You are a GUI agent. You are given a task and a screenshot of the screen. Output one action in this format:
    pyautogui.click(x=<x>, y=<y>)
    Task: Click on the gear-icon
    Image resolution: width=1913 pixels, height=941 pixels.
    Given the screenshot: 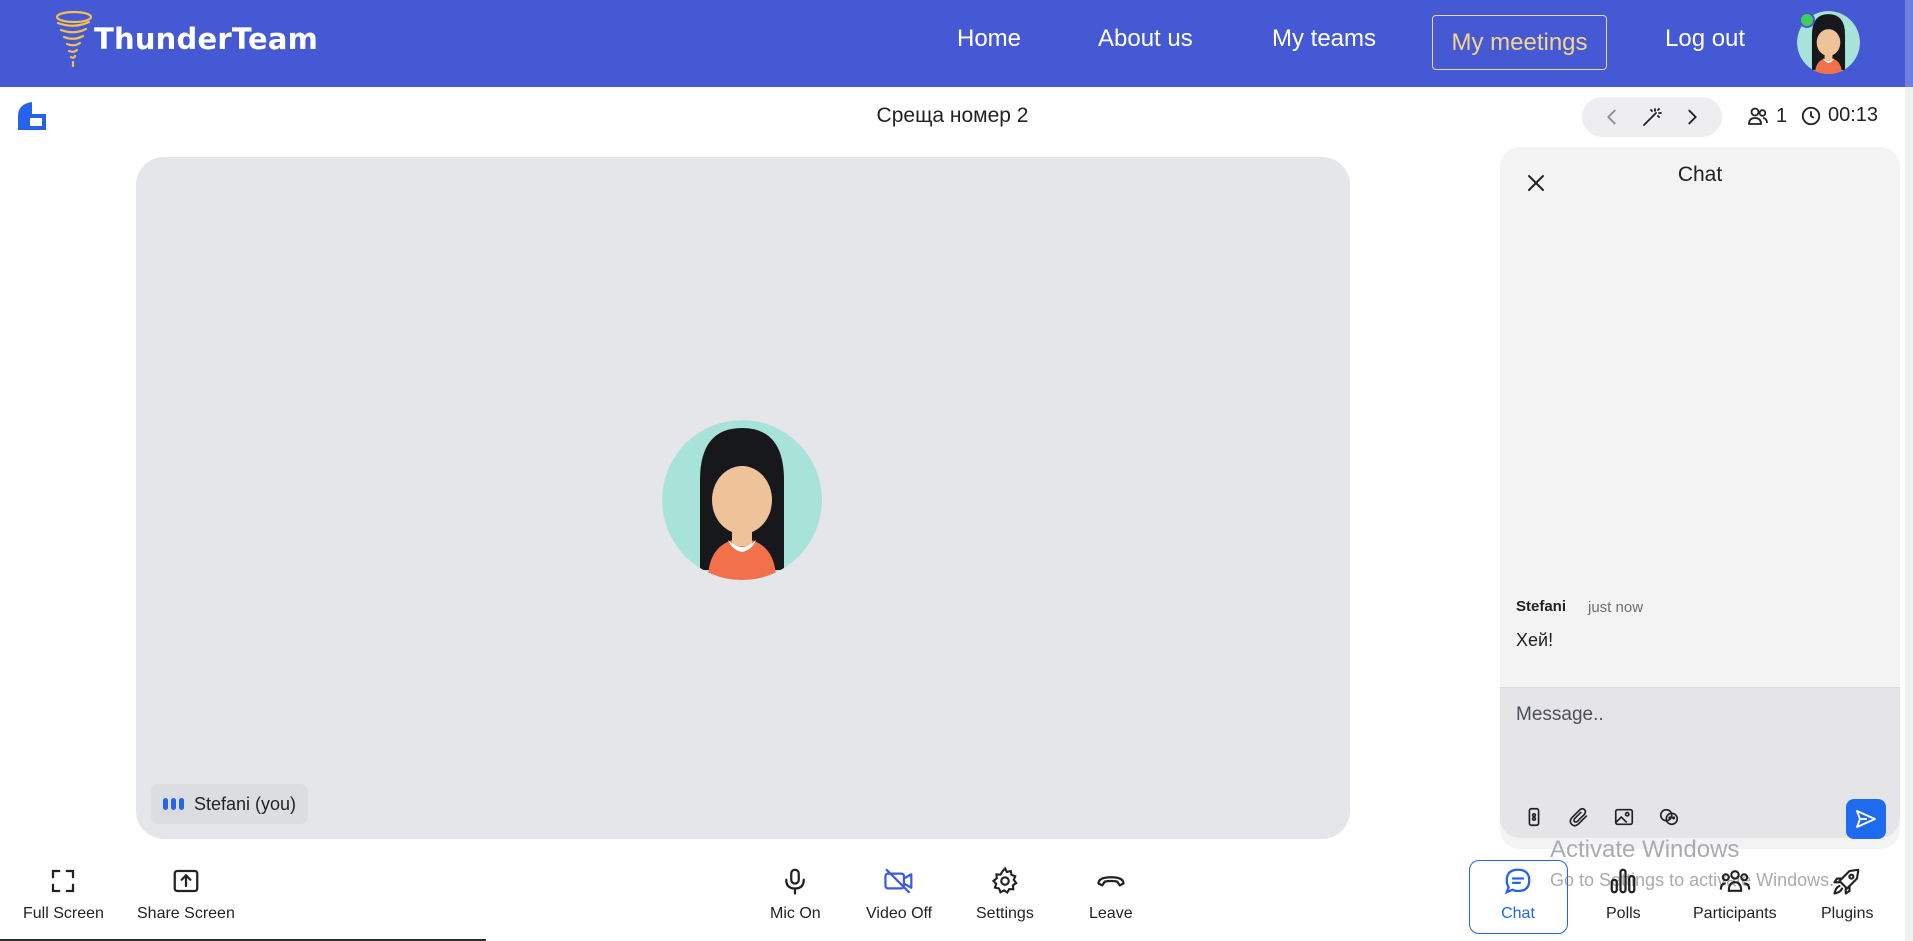 What is the action you would take?
    pyautogui.click(x=1005, y=881)
    